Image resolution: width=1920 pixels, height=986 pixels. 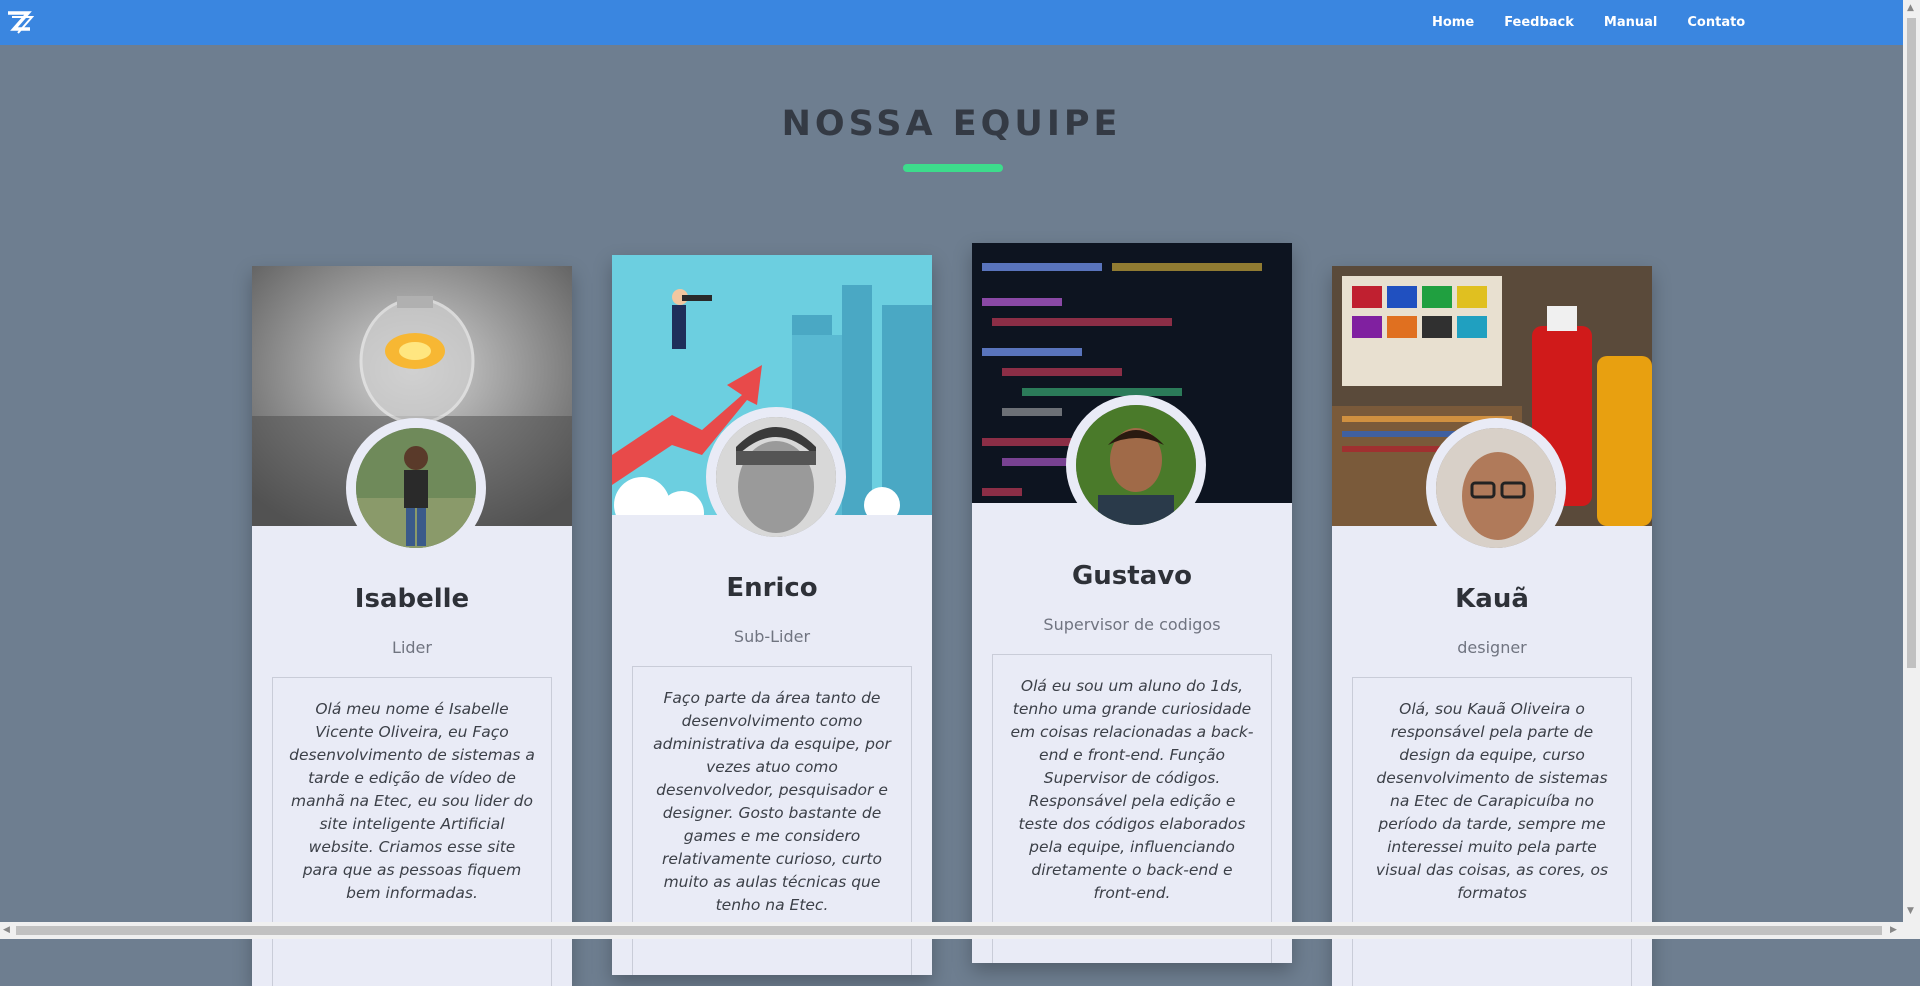 I want to click on member-name: Enrico, so click(x=772, y=588).